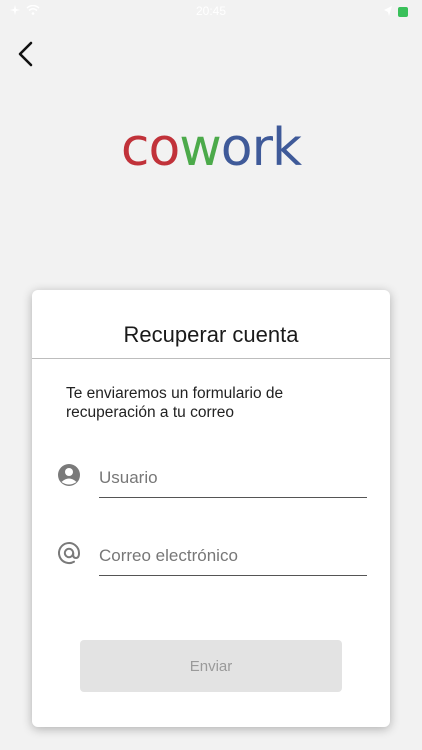  I want to click on status-bar: 20:45, so click(211, 11).